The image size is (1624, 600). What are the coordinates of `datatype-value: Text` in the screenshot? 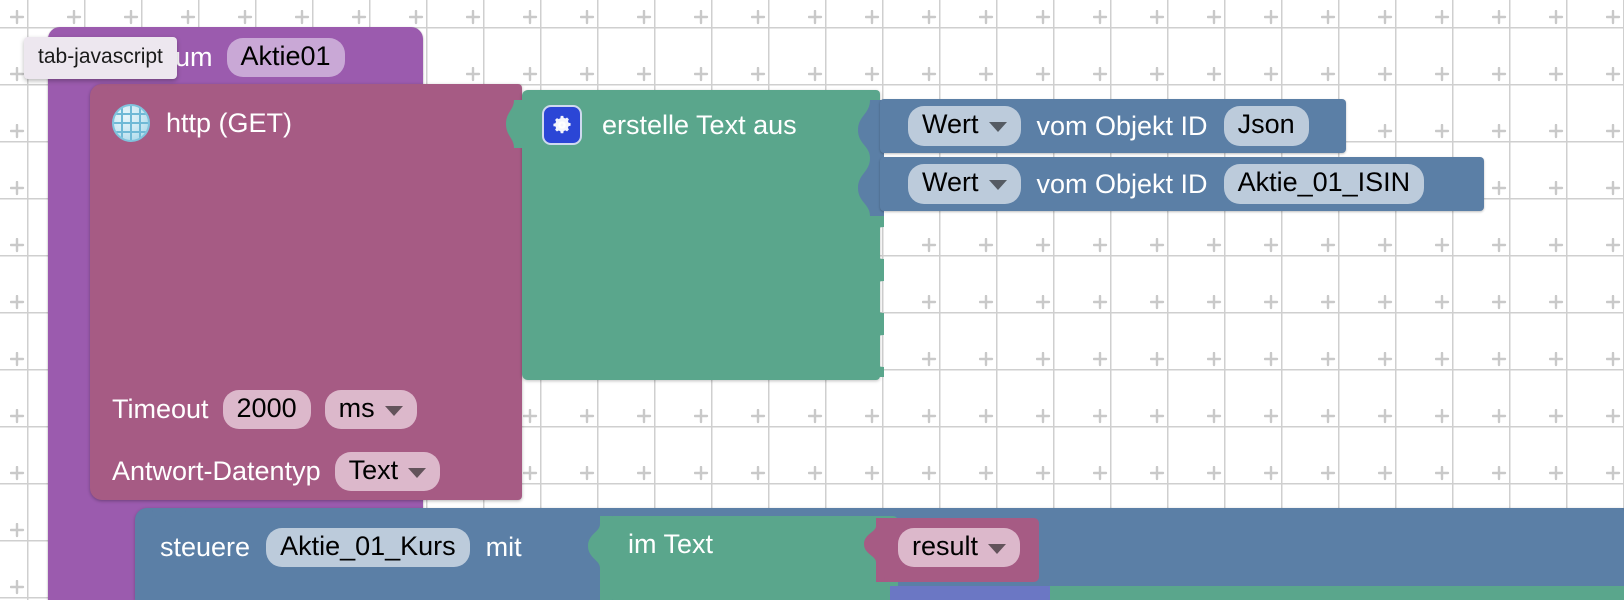 It's located at (373, 470).